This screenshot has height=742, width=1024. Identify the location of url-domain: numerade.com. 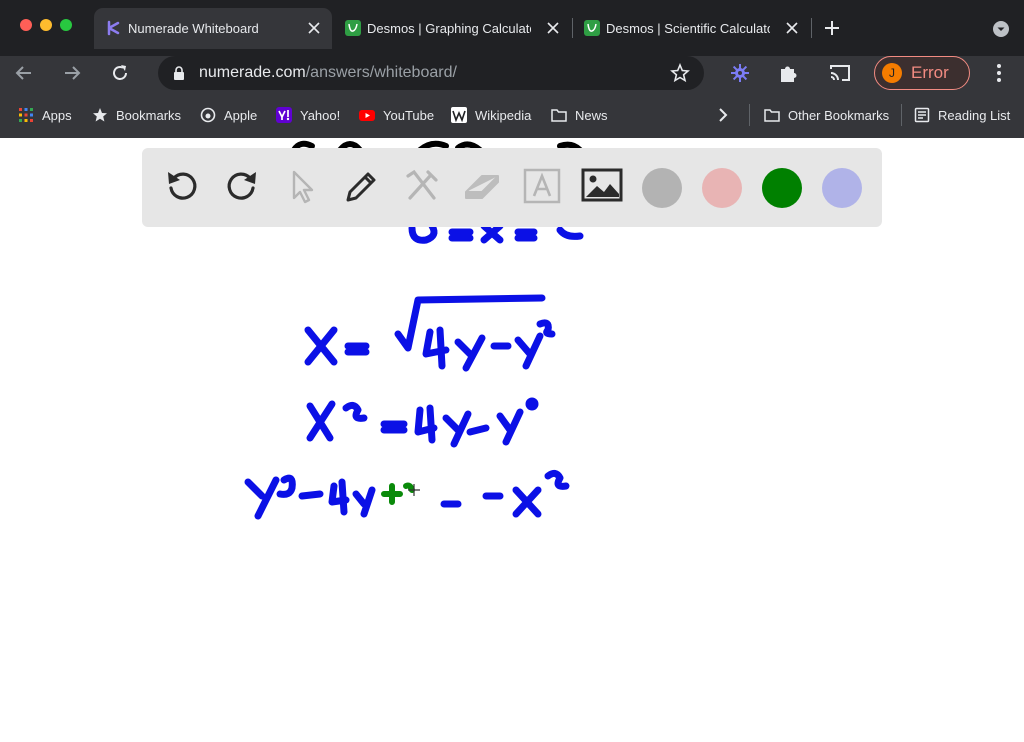
(252, 72).